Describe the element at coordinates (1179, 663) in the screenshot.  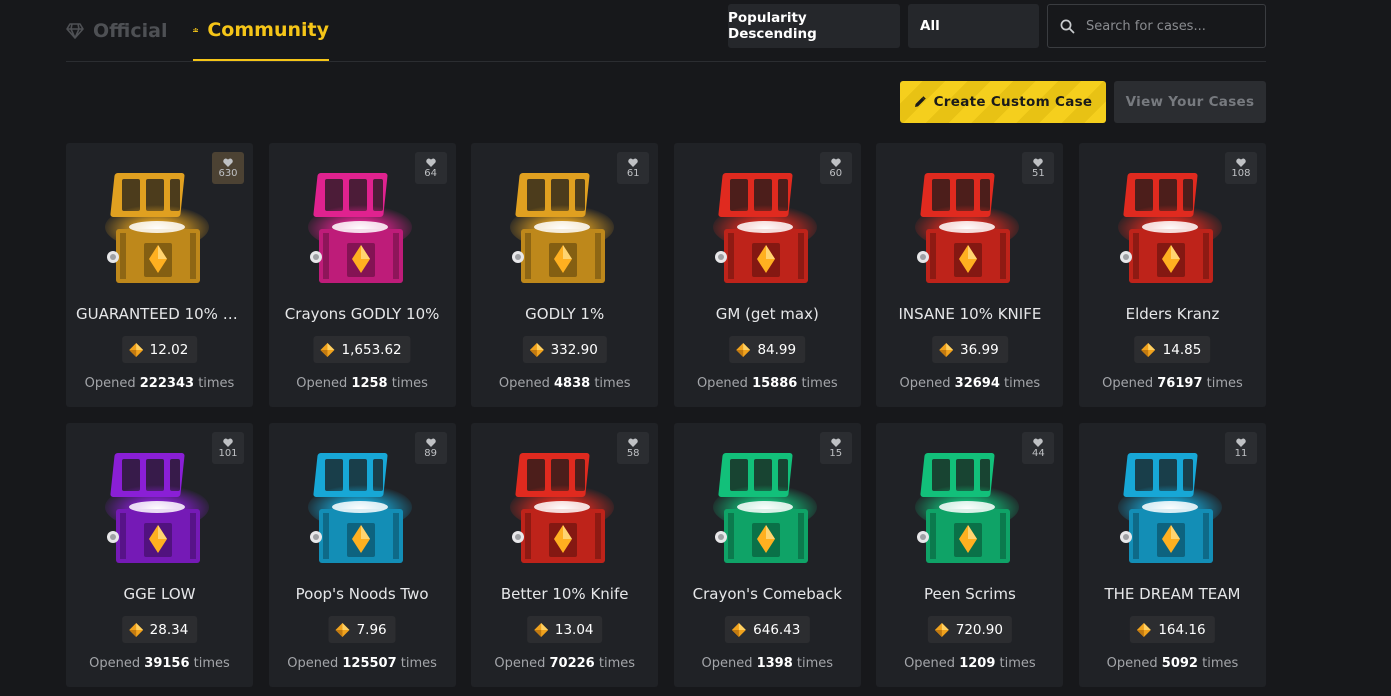
I see `opened-value: 5092` at that location.